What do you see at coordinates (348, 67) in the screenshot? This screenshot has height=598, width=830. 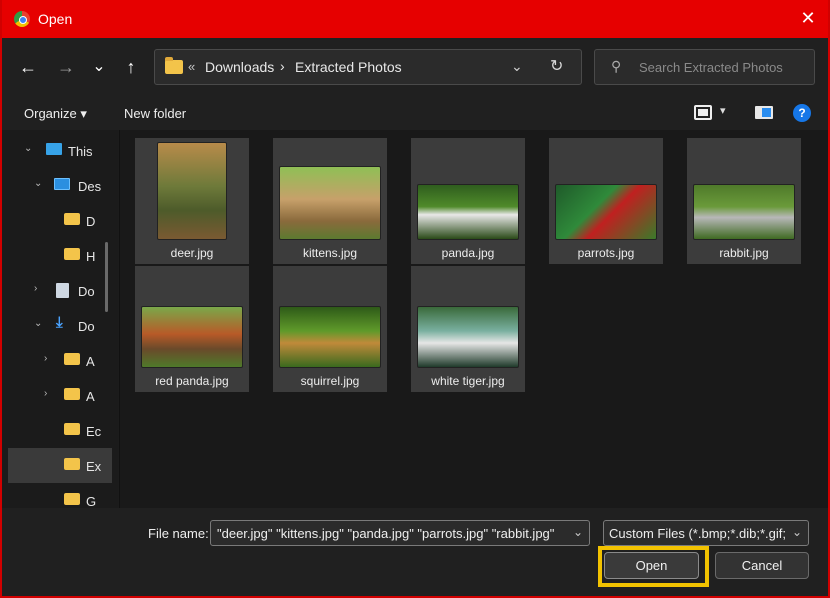 I see `breadcrumb-extracted-photos: Extracted Photos` at bounding box center [348, 67].